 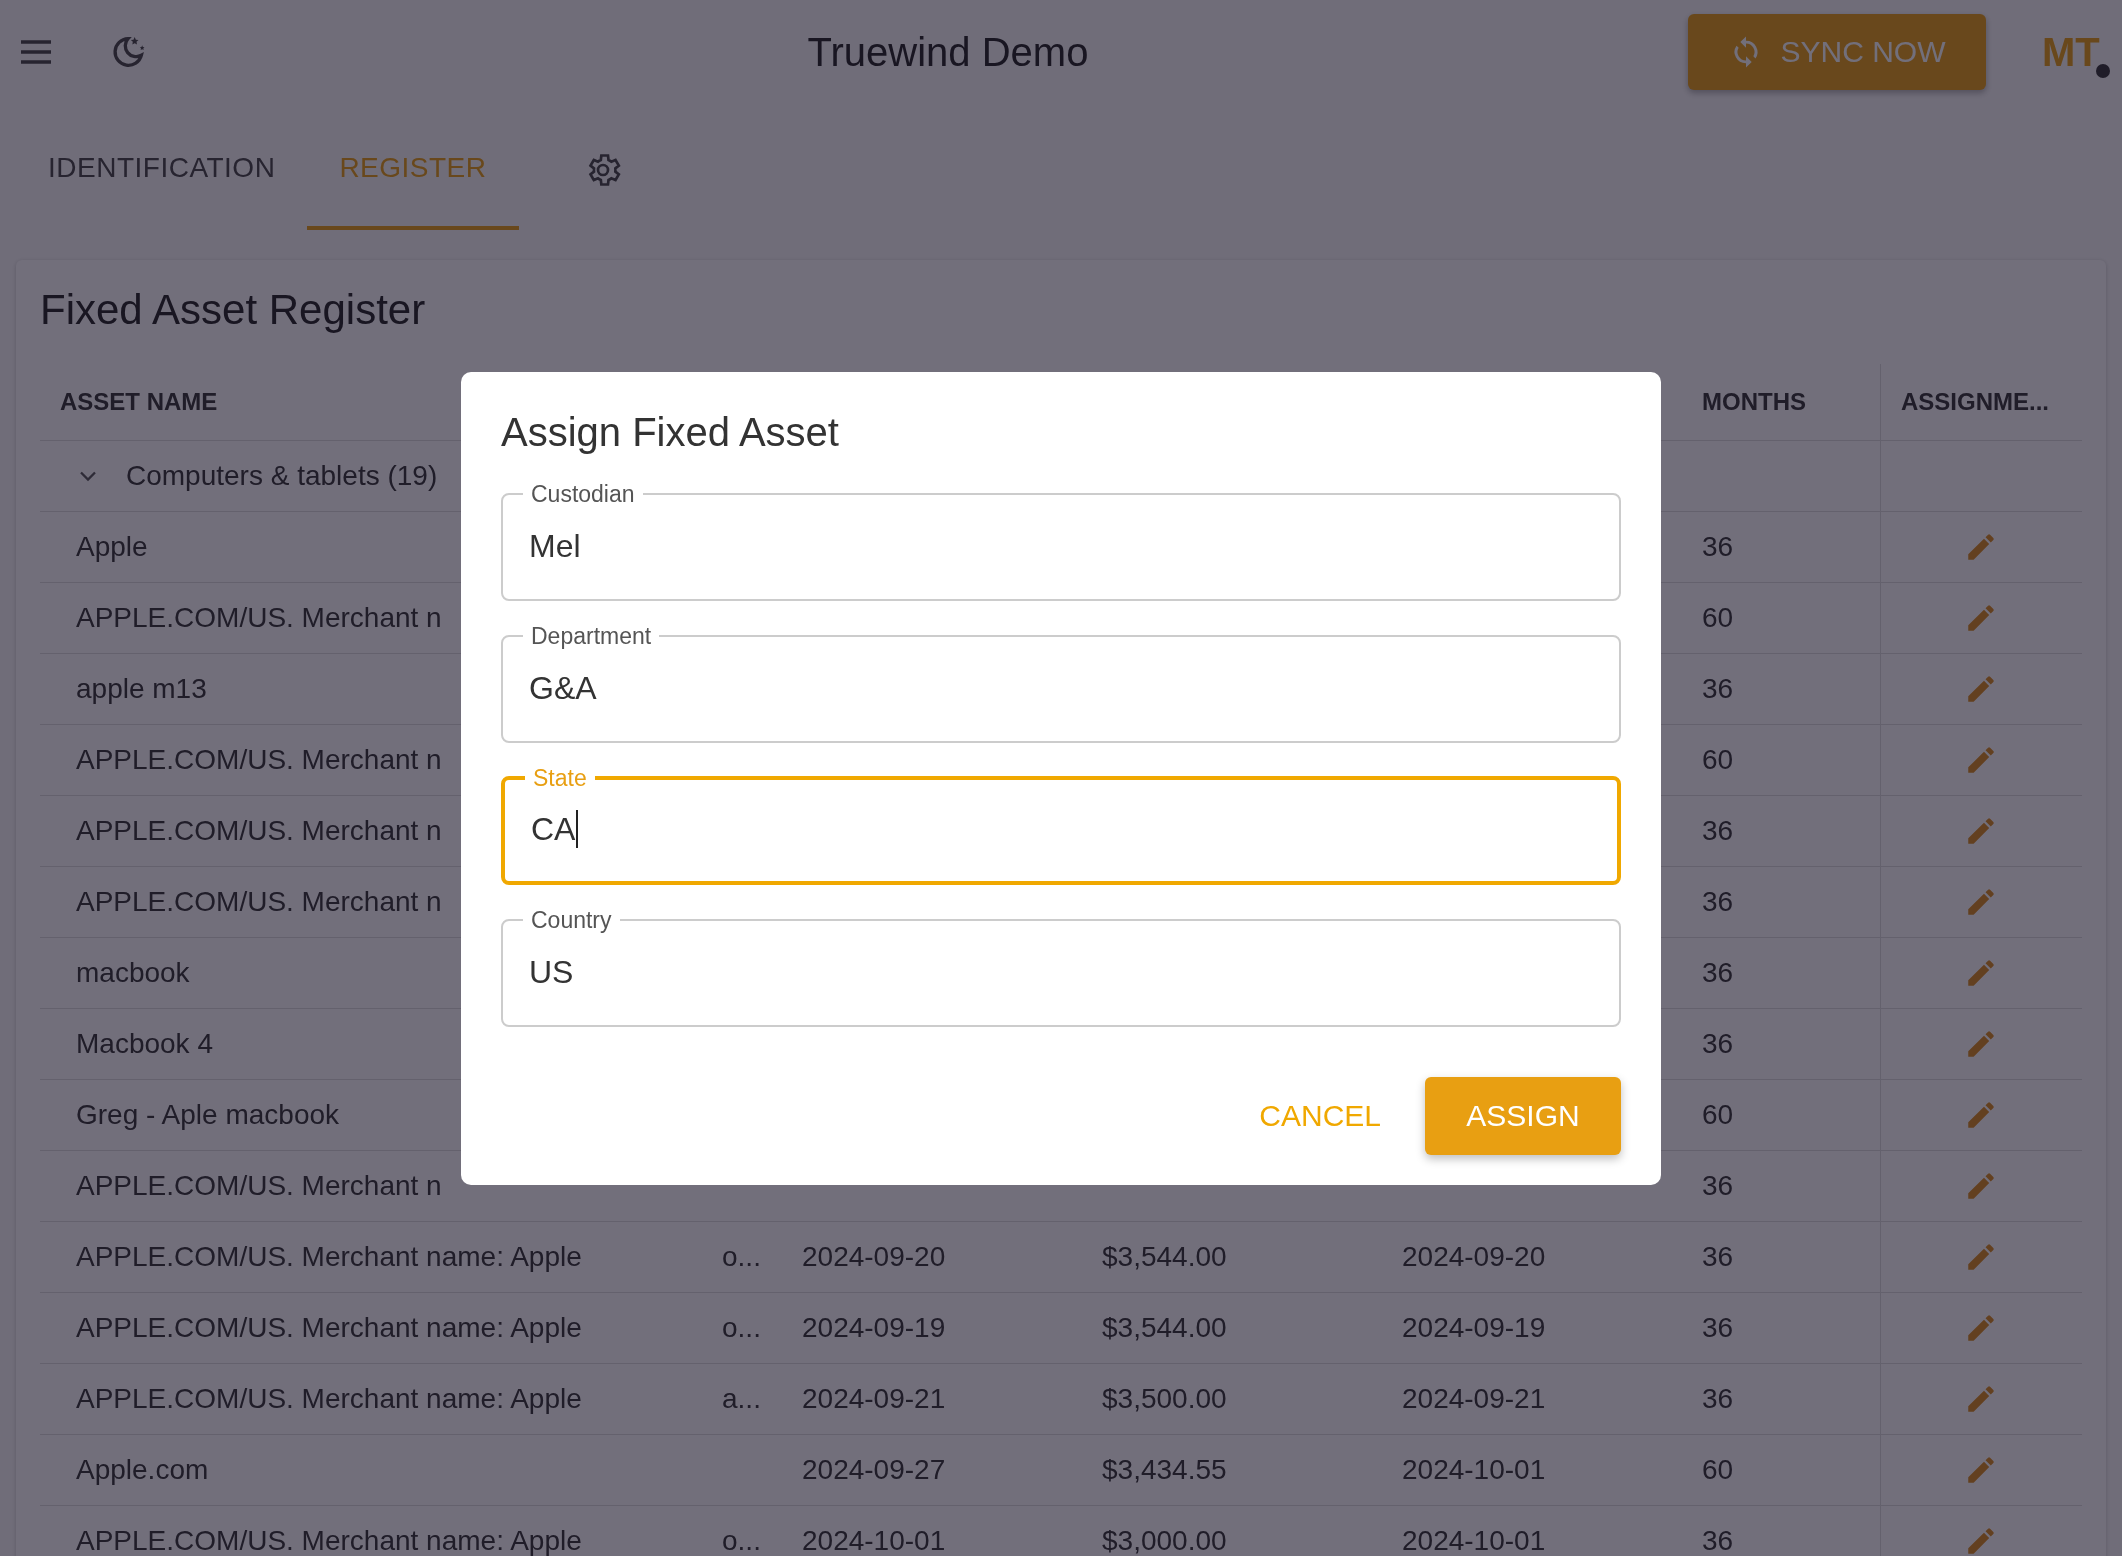 What do you see at coordinates (282, 476) in the screenshot?
I see `group-label: Computers & tablets (19)` at bounding box center [282, 476].